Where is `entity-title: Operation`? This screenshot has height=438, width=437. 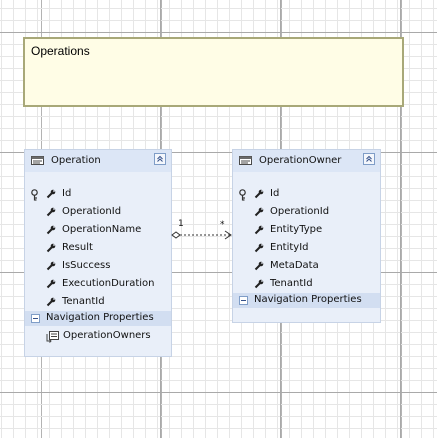 entity-title: Operation is located at coordinates (76, 160).